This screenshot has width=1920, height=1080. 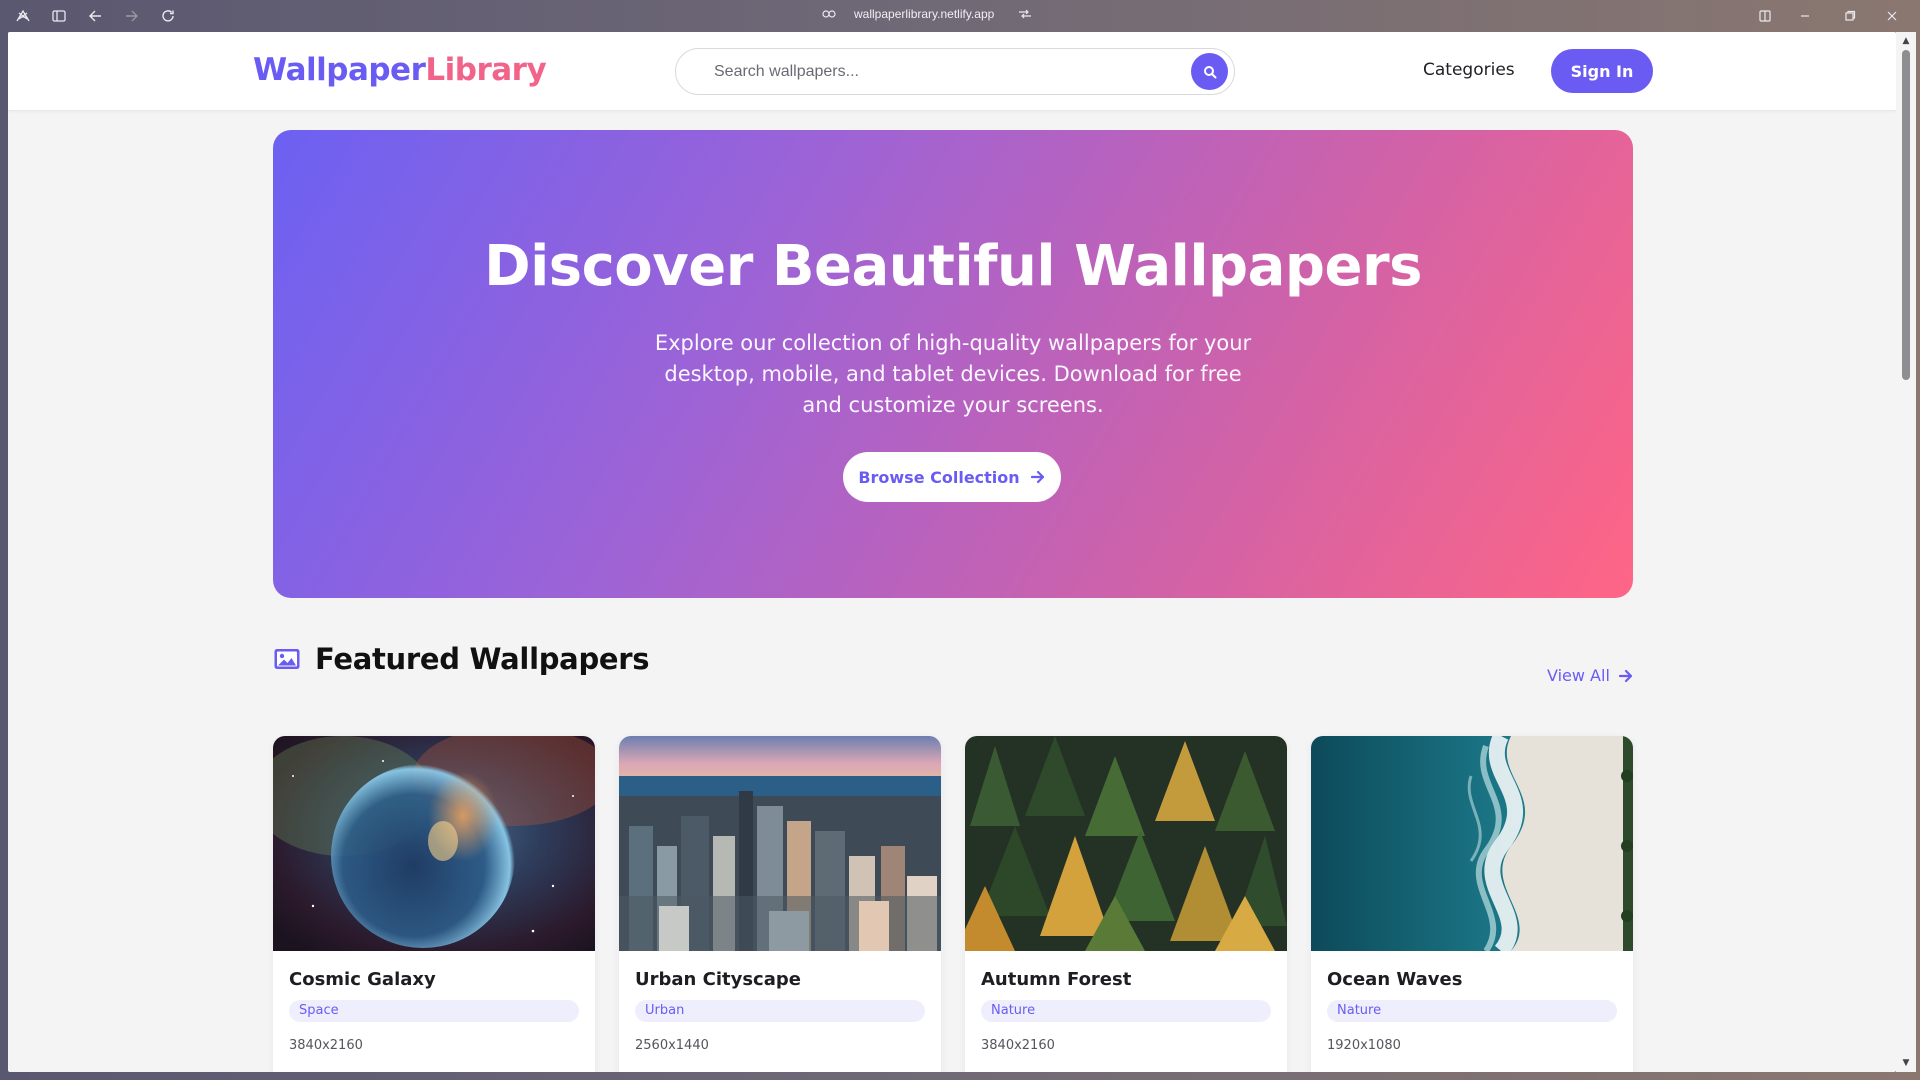 What do you see at coordinates (1906, 41) in the screenshot?
I see `scroll-up-icon: ▲` at bounding box center [1906, 41].